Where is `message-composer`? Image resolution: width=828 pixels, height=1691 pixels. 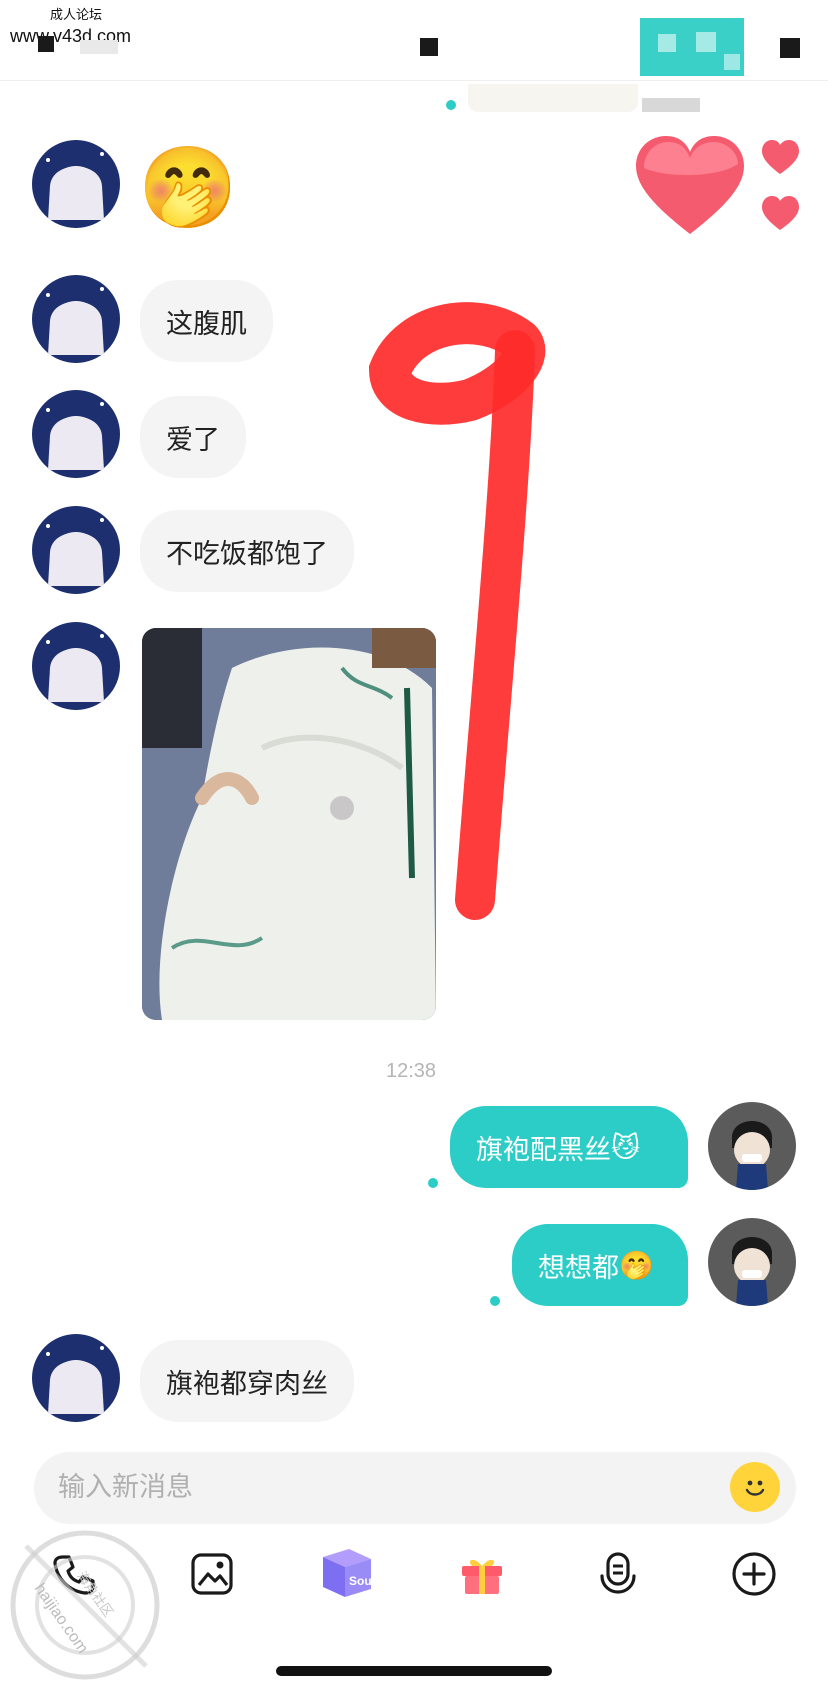
message-composer is located at coordinates (415, 1488).